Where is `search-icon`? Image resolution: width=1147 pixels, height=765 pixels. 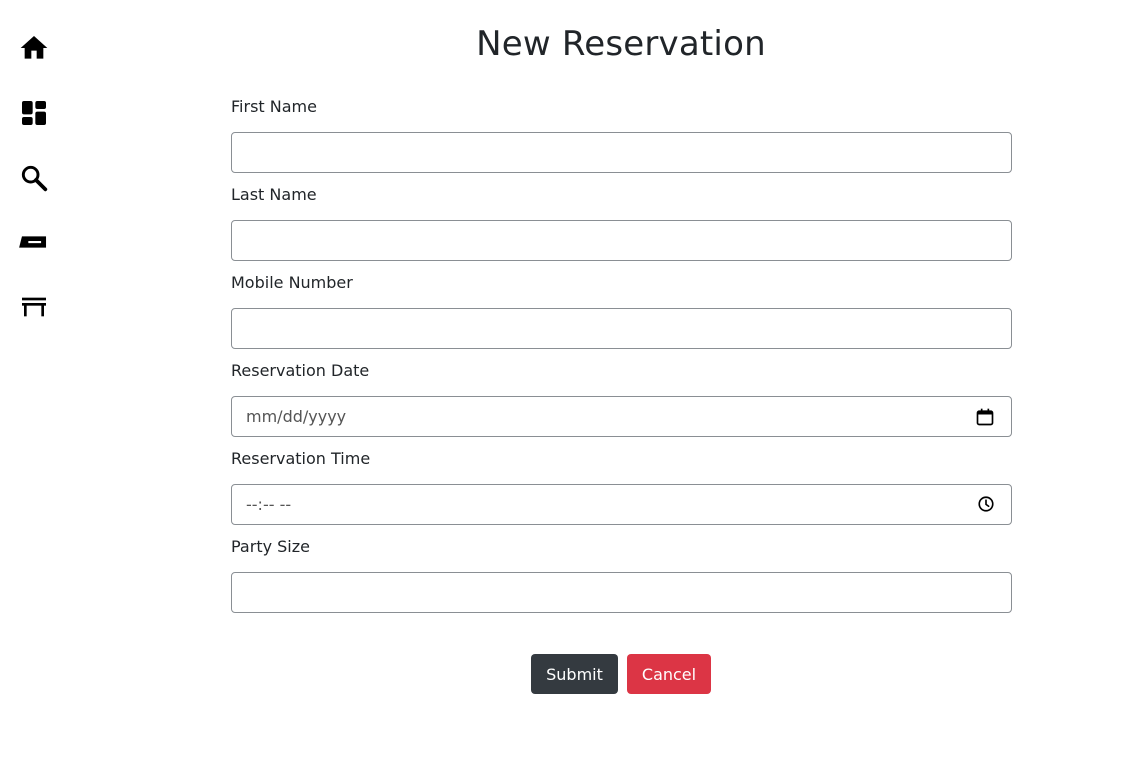 search-icon is located at coordinates (34, 178).